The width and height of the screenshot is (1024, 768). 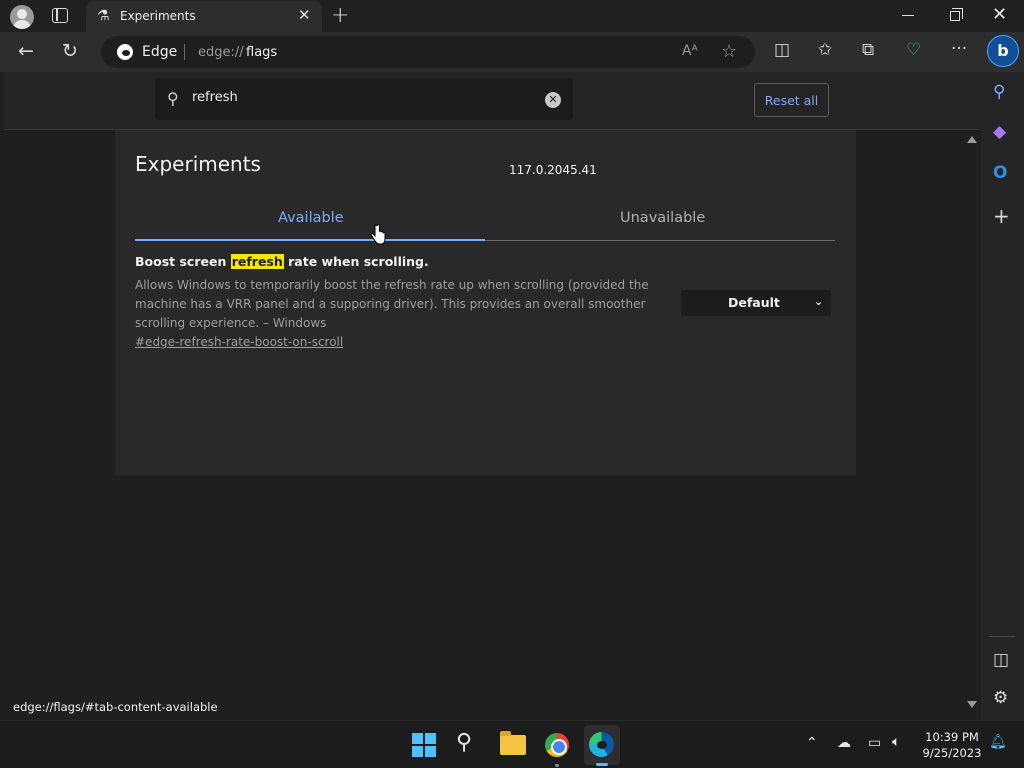 I want to click on restore-button, so click(x=956, y=14).